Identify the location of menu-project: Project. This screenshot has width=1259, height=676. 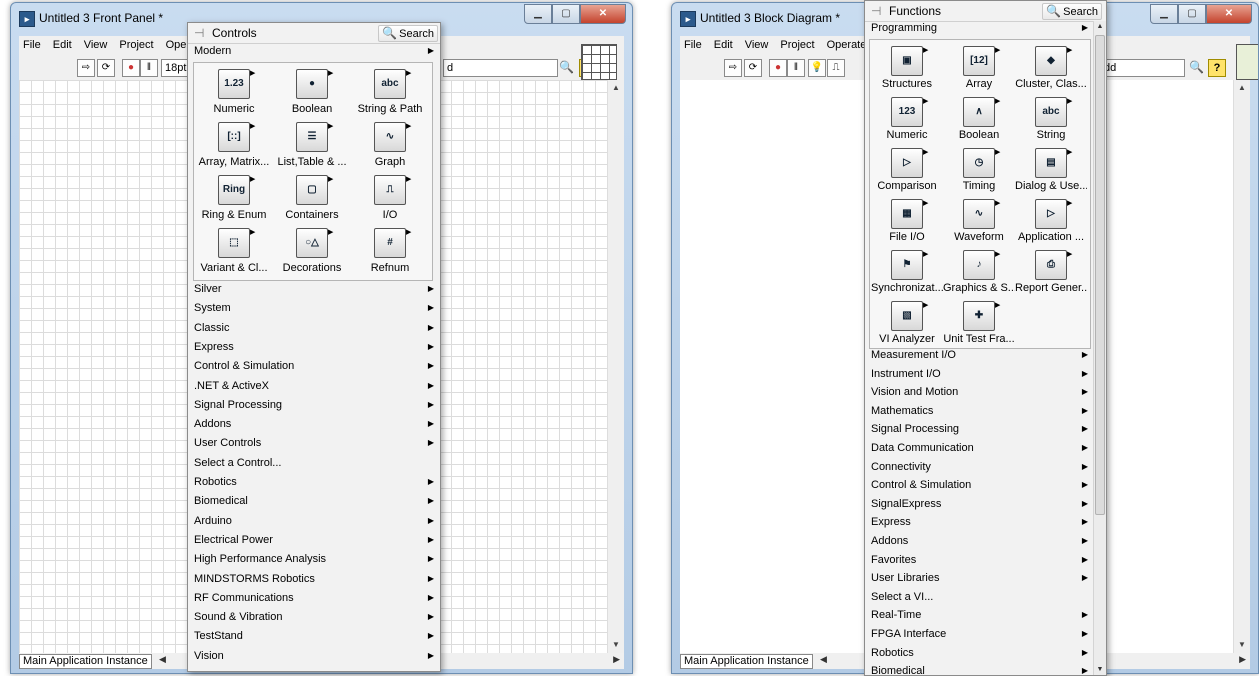
(136, 45).